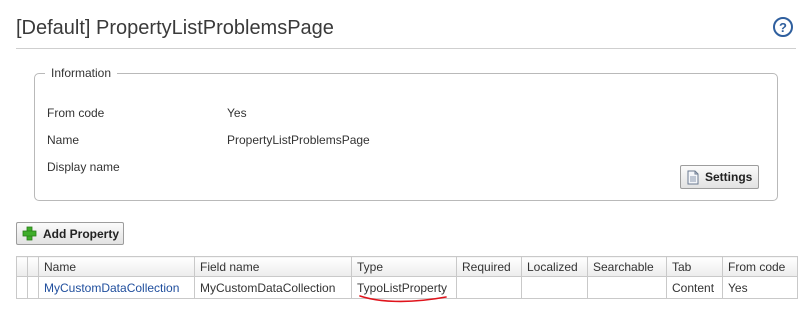 Image resolution: width=812 pixels, height=310 pixels. Describe the element at coordinates (489, 266) in the screenshot. I see `header-required: Required` at that location.